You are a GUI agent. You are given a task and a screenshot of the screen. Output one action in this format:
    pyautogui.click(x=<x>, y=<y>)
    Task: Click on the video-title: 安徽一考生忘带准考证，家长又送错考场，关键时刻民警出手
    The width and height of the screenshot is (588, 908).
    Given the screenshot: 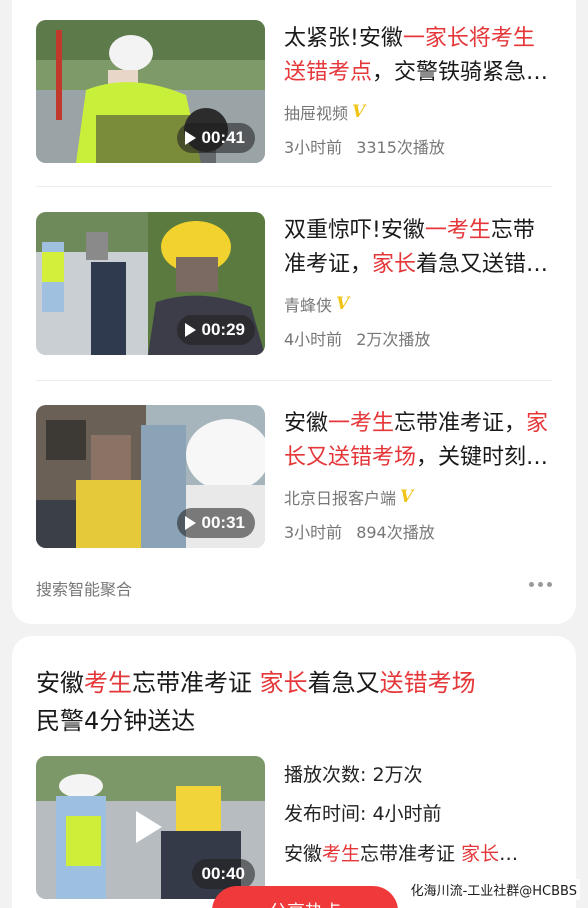 What is the action you would take?
    pyautogui.click(x=418, y=441)
    